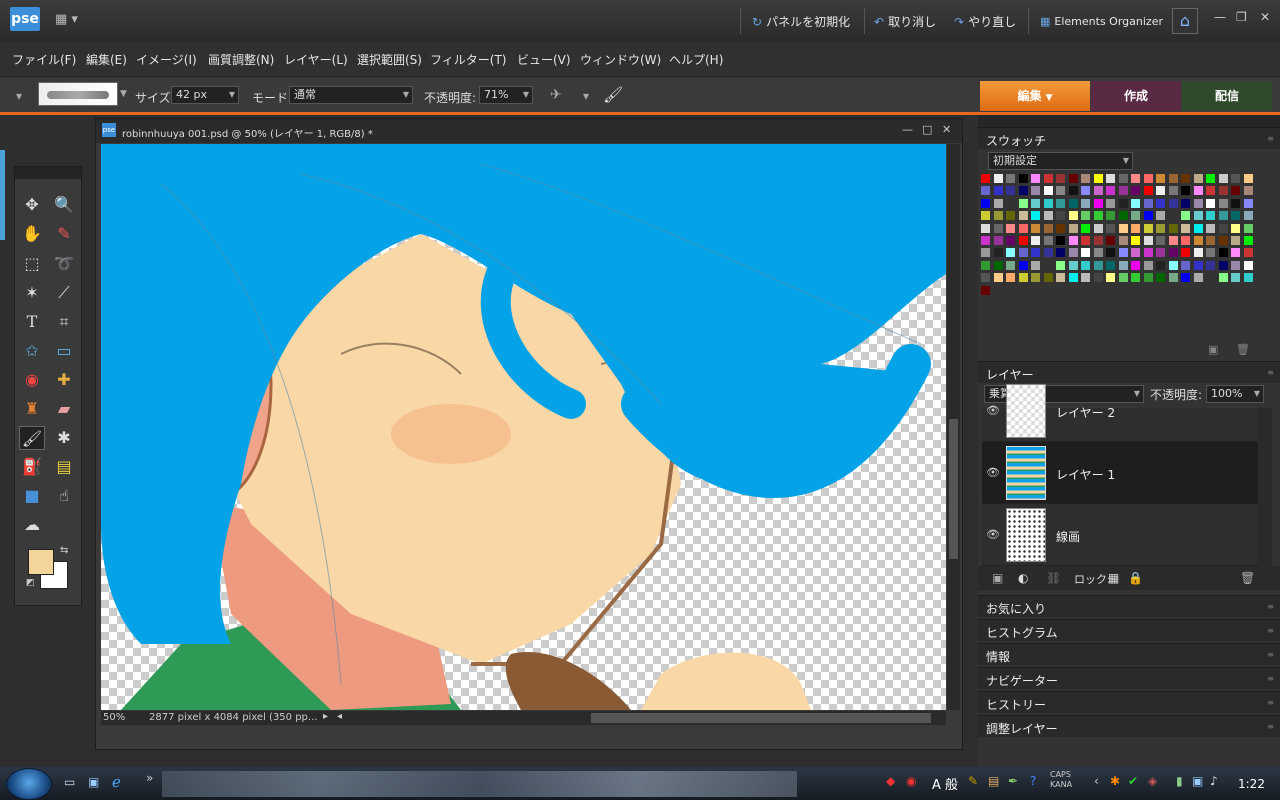 The width and height of the screenshot is (1280, 800). Describe the element at coordinates (64, 467) in the screenshot. I see `gradient-tool-icon: ▤` at that location.